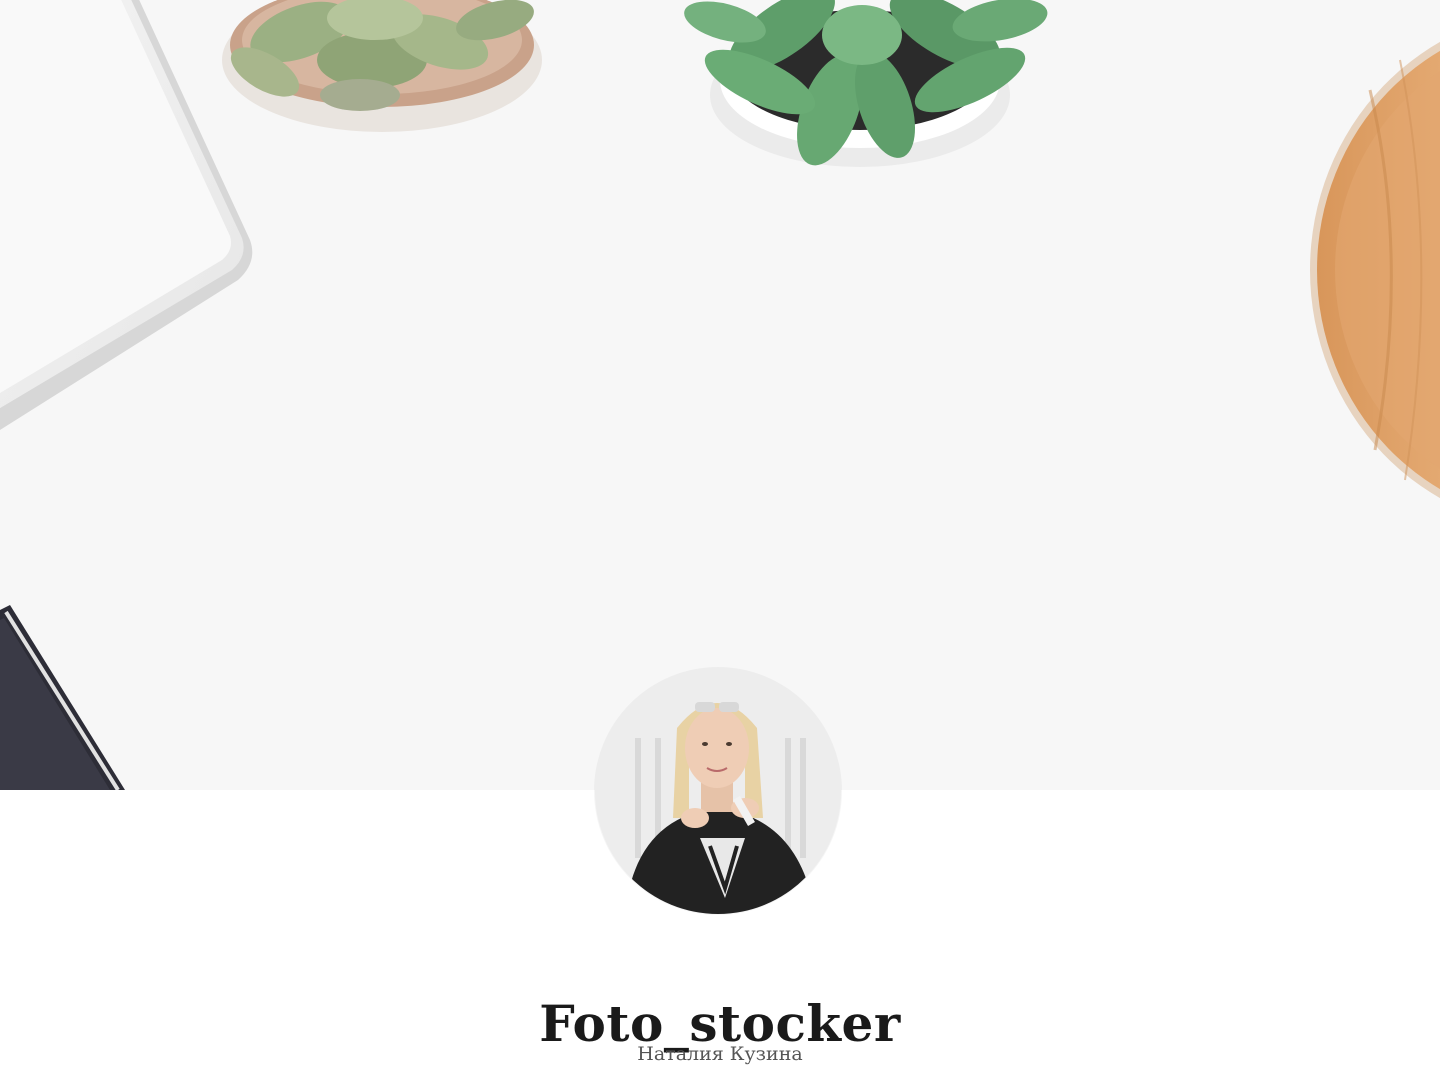 The width and height of the screenshot is (1440, 1080). What do you see at coordinates (62, 697) in the screenshot?
I see `notebook-illustration` at bounding box center [62, 697].